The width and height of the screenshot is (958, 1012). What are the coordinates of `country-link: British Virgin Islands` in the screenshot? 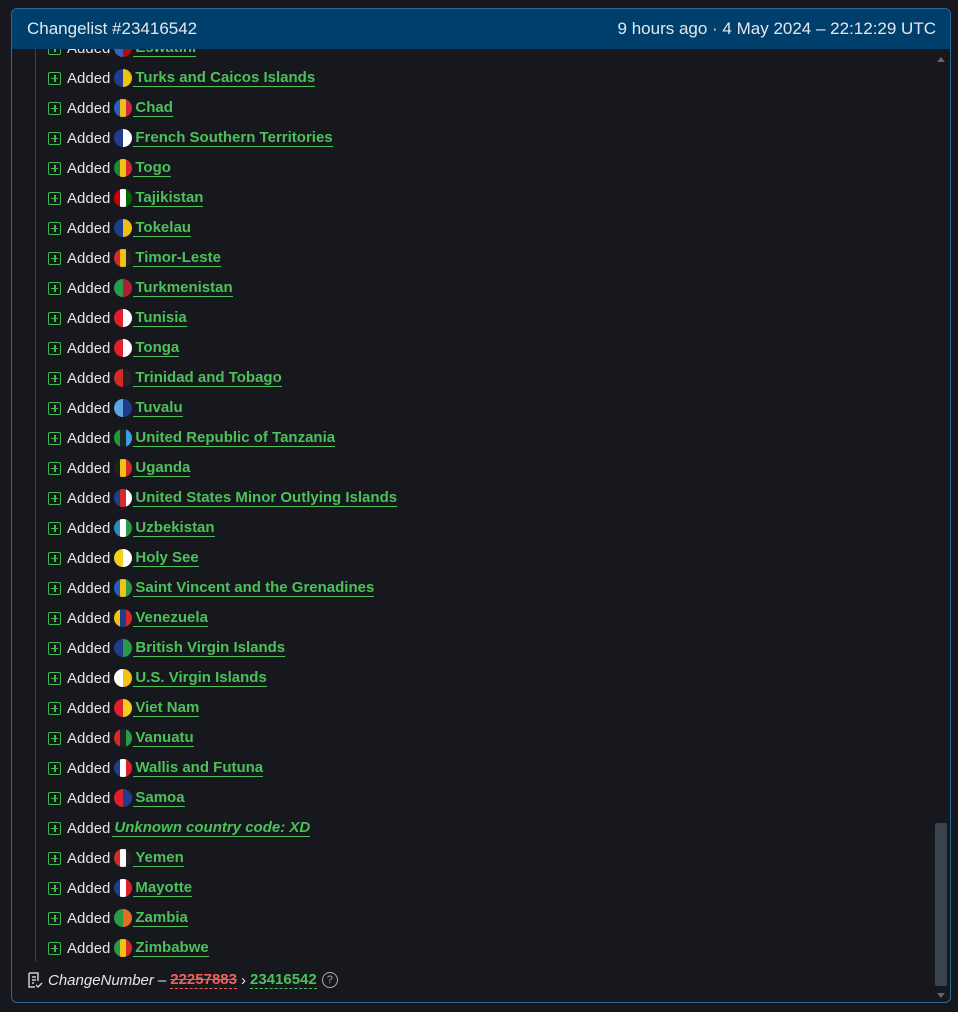 It's located at (209, 648).